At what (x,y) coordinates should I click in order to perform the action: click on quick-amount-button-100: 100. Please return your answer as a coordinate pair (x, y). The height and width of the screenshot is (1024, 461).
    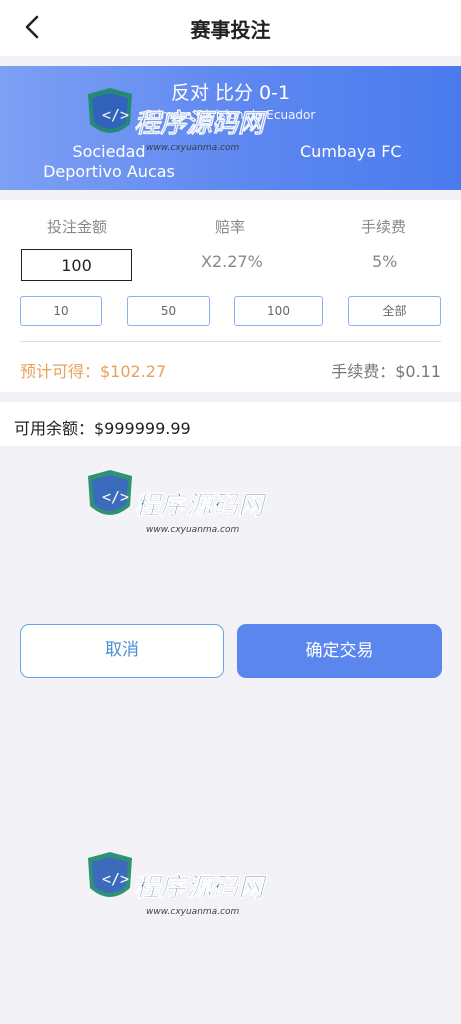
    Looking at the image, I should click on (278, 311).